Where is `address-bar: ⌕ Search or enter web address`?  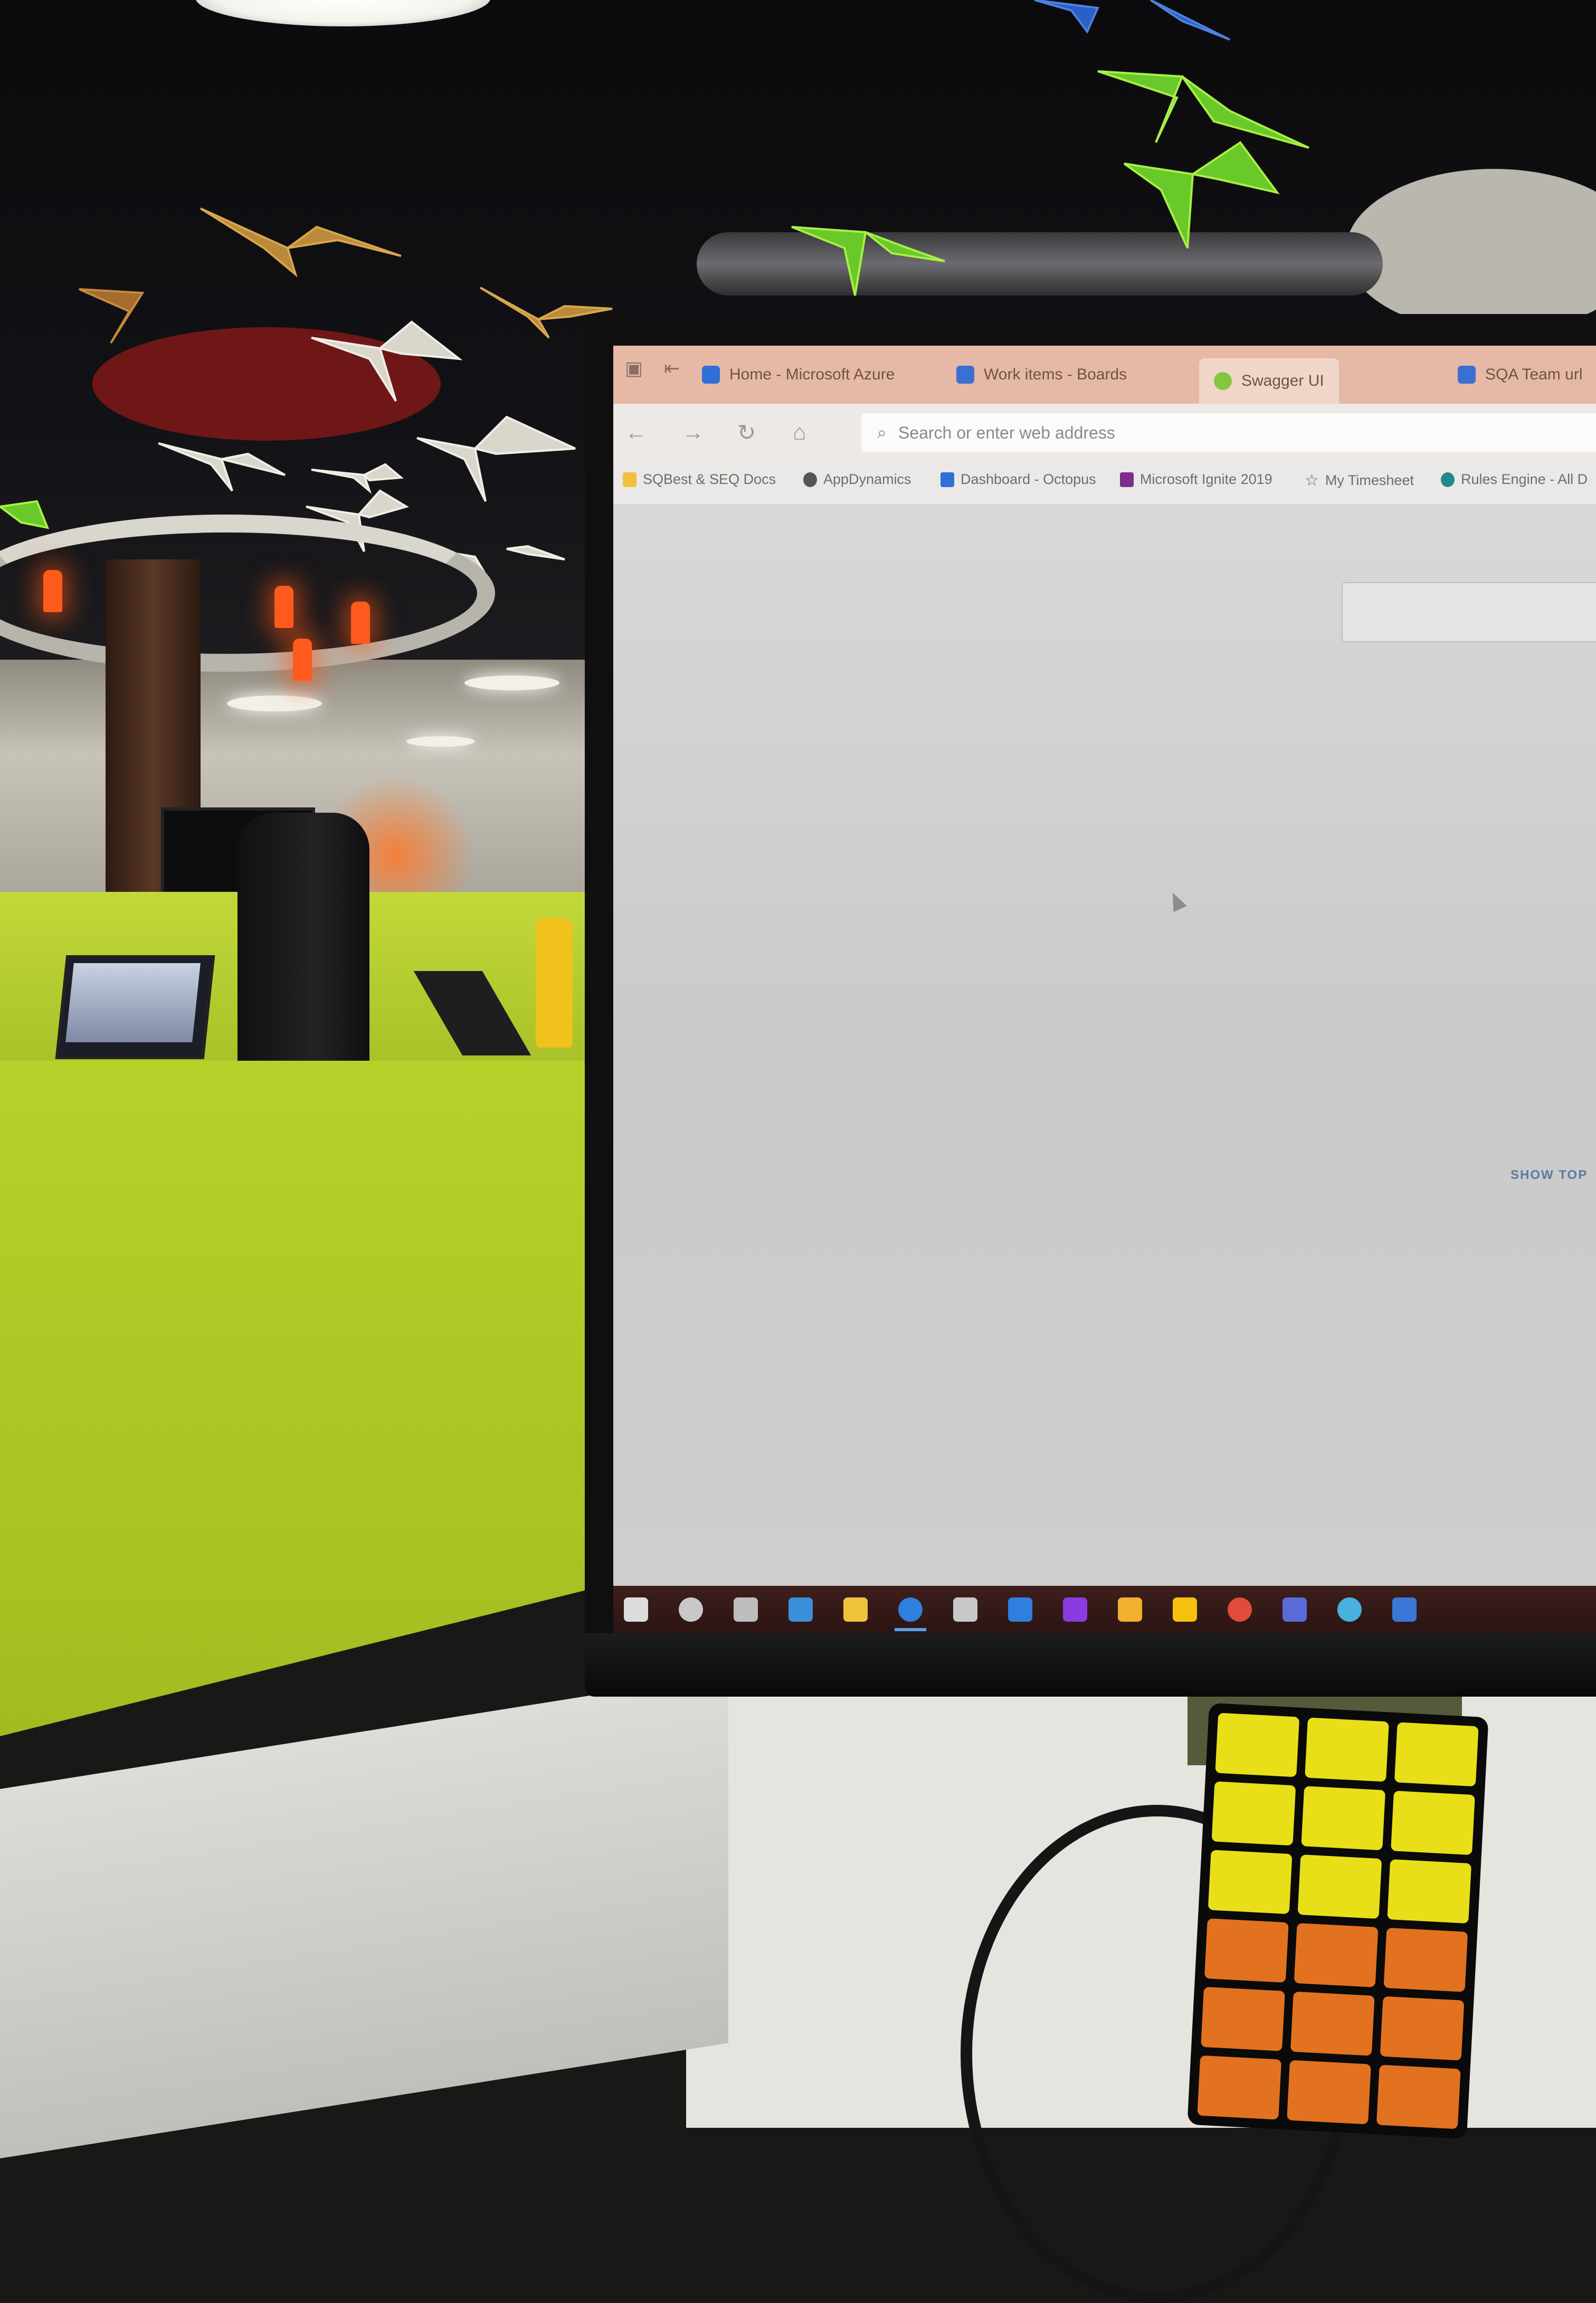
address-bar: ⌕ Search or enter web address is located at coordinates (1228, 432).